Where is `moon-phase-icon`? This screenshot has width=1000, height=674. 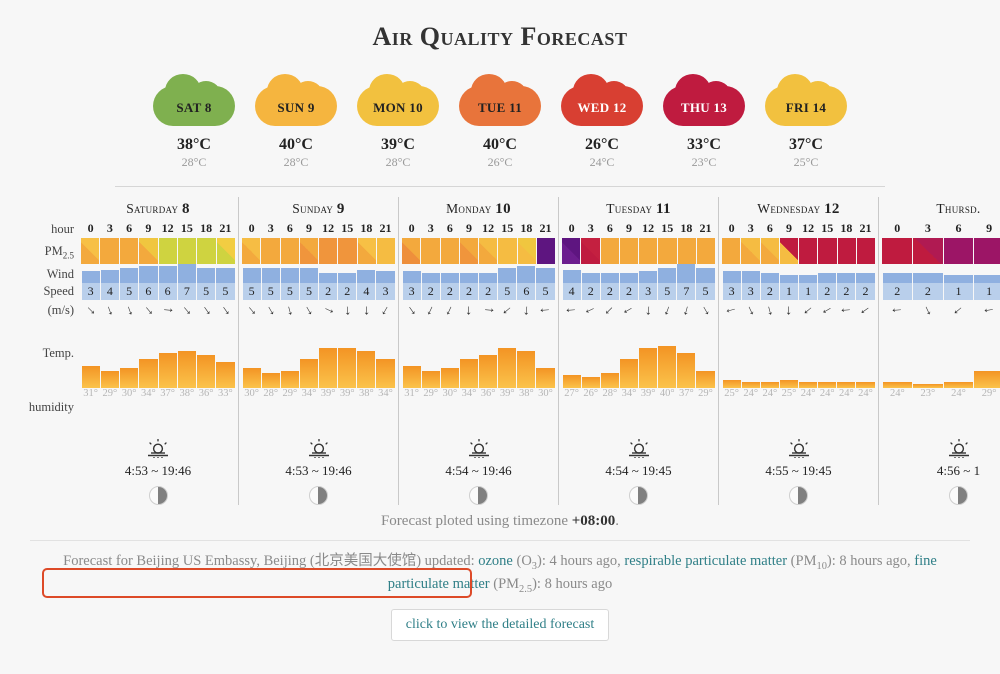
moon-phase-icon is located at coordinates (158, 495).